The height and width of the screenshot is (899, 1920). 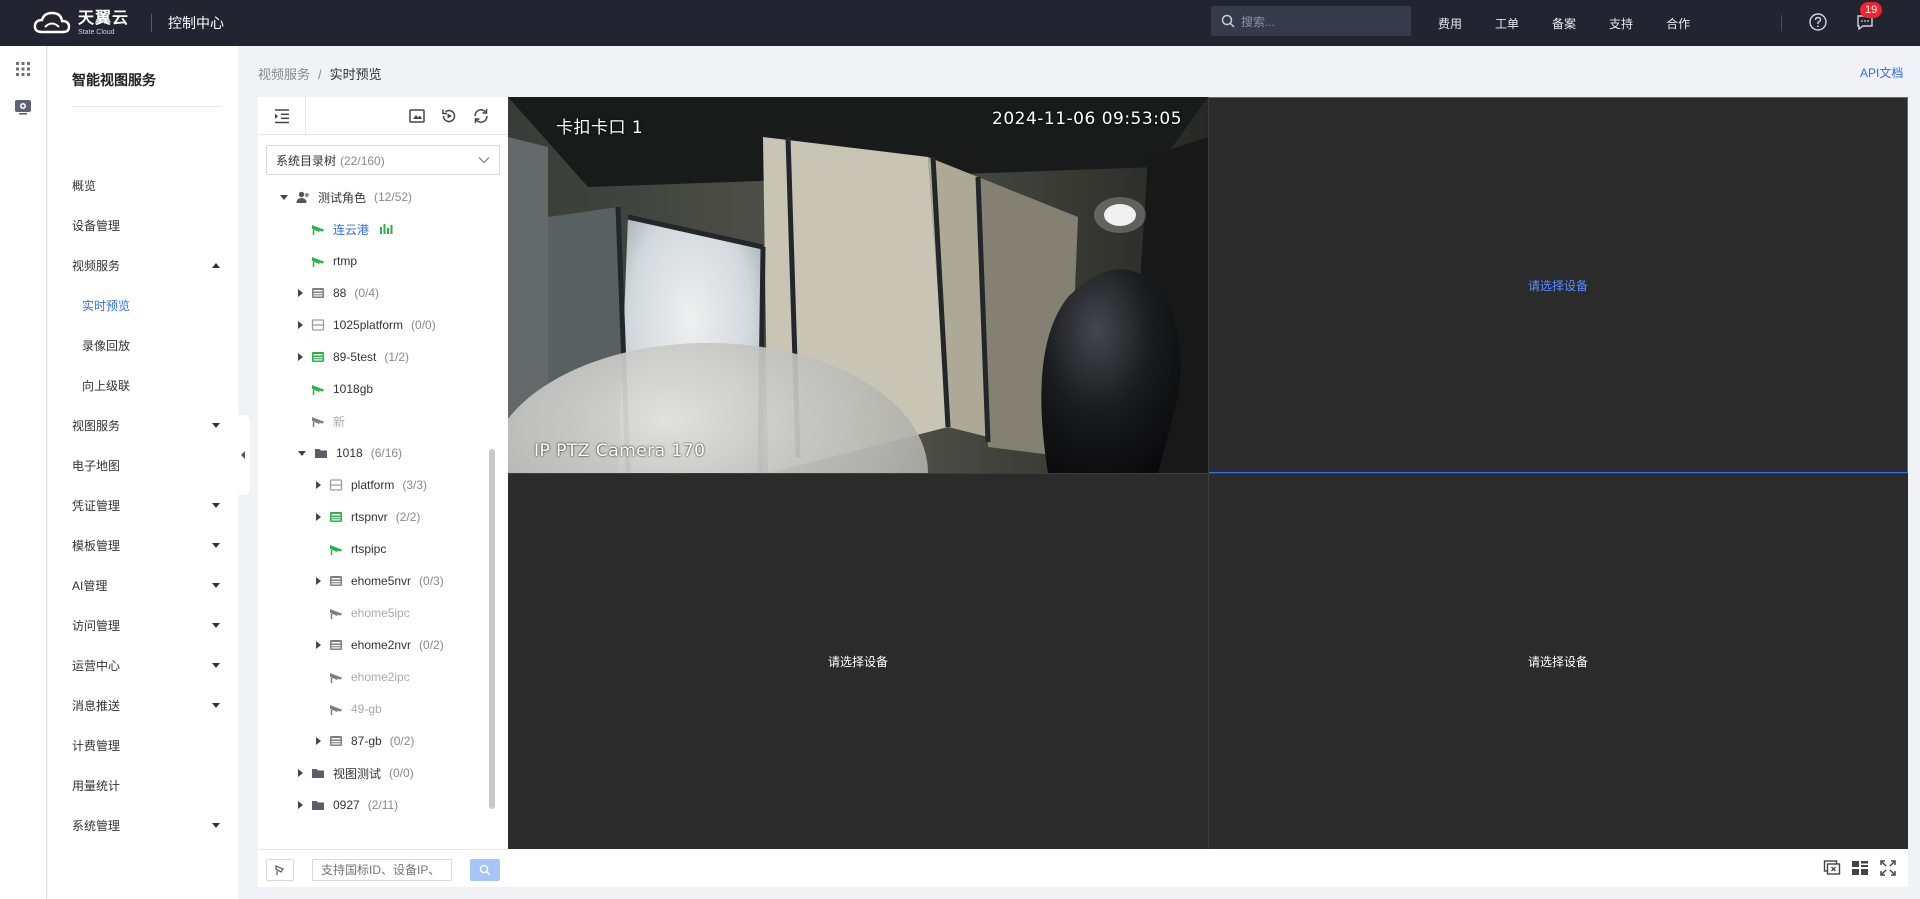 I want to click on menu-billing: 费用, so click(x=1450, y=23).